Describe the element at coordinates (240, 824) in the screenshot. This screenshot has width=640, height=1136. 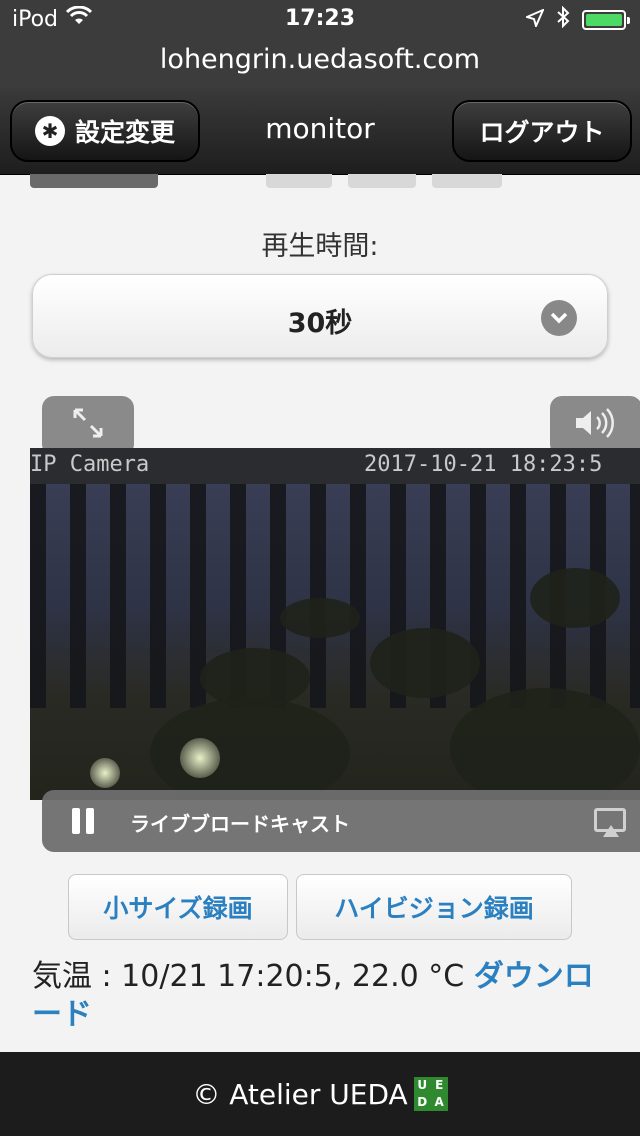
I see `live-broadcast-label: ライブブロードキャスト` at that location.